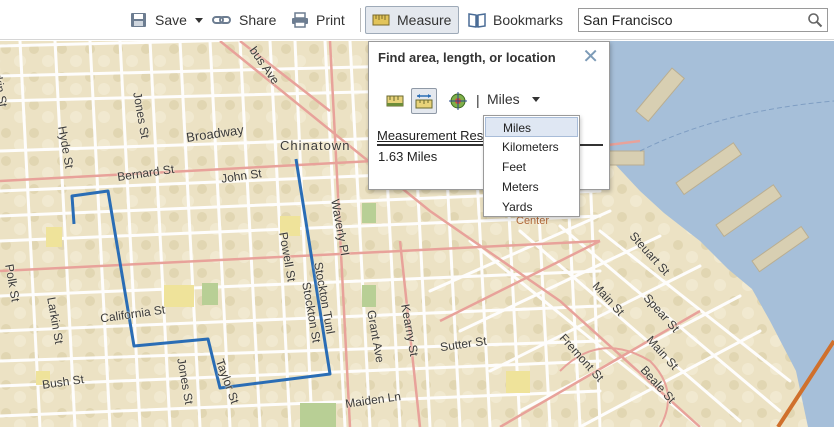  I want to click on search-icon, so click(815, 20).